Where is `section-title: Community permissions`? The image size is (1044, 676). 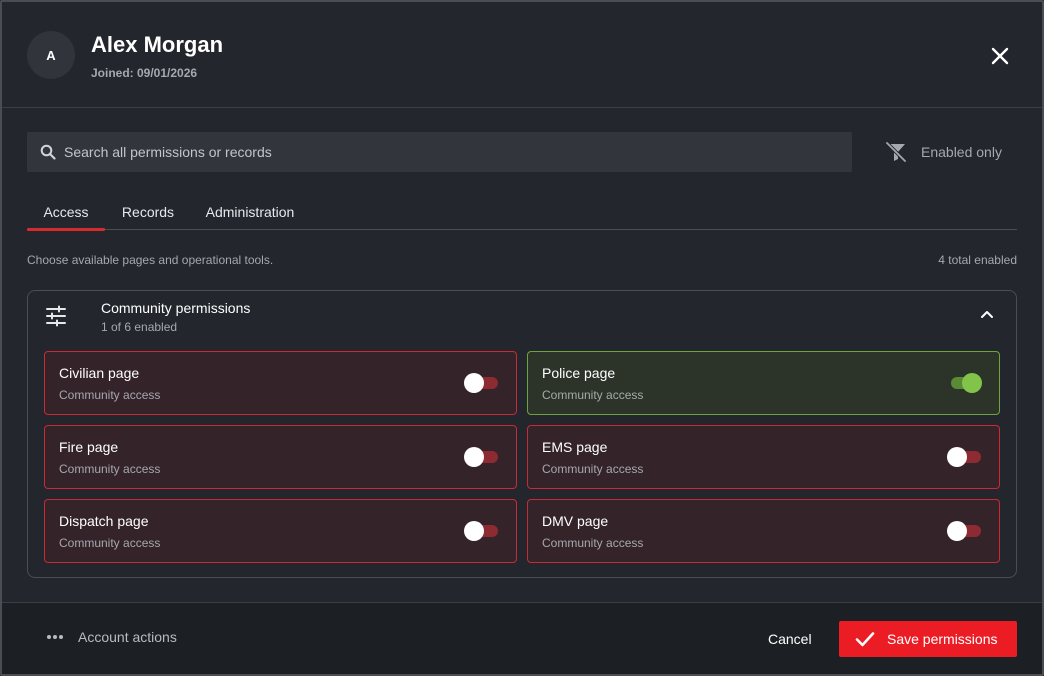
section-title: Community permissions is located at coordinates (176, 308).